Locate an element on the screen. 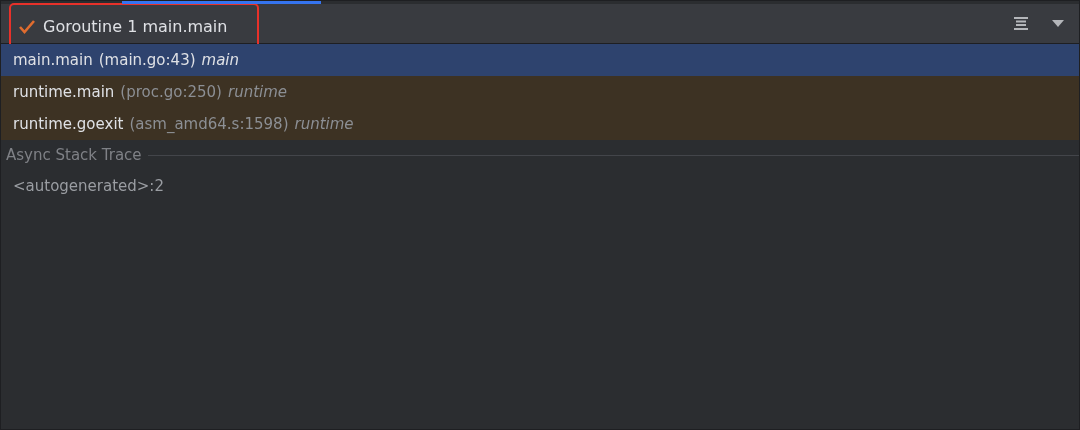 The width and height of the screenshot is (1080, 430). function-name: runtime.main is located at coordinates (64, 92).